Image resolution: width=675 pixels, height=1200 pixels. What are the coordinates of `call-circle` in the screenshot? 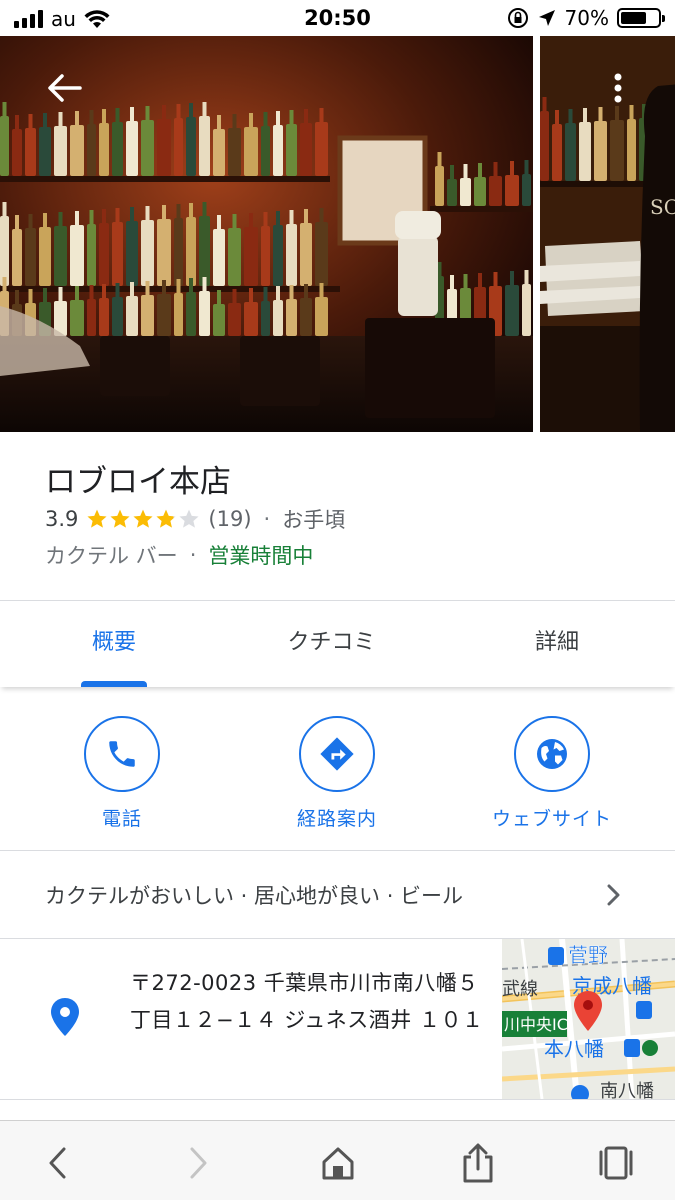 It's located at (122, 754).